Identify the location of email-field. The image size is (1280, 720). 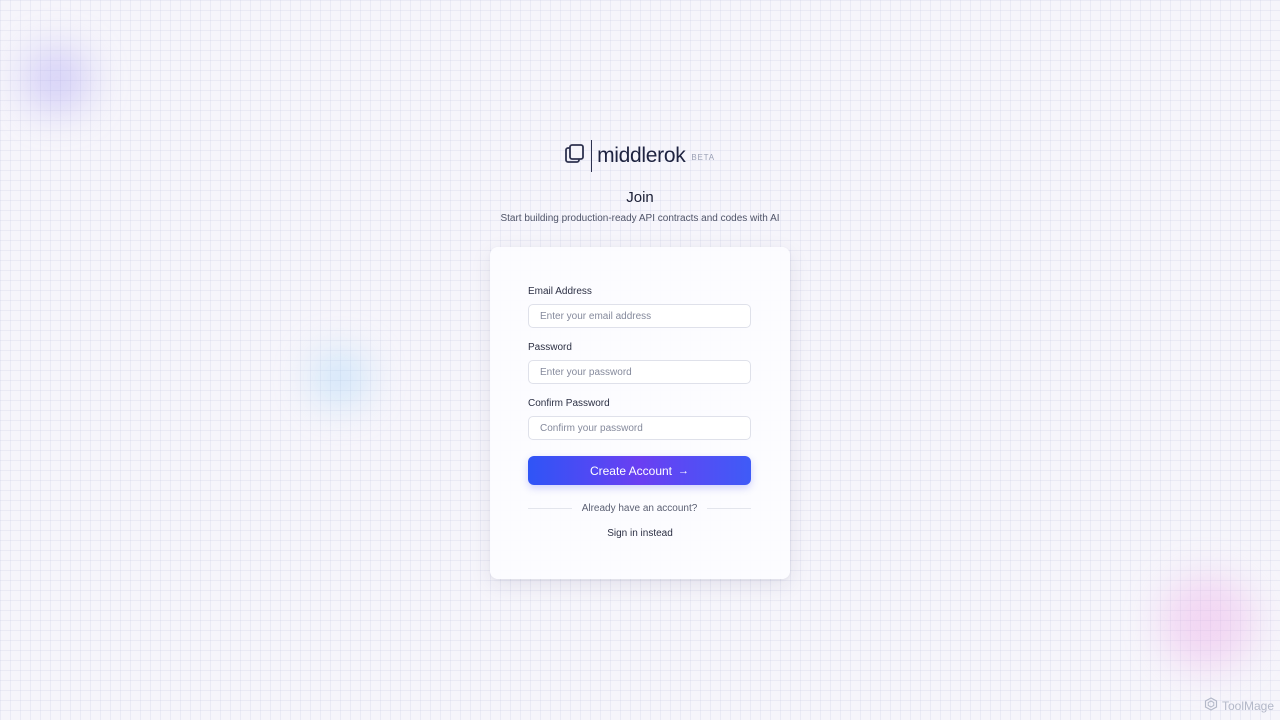
(639, 316).